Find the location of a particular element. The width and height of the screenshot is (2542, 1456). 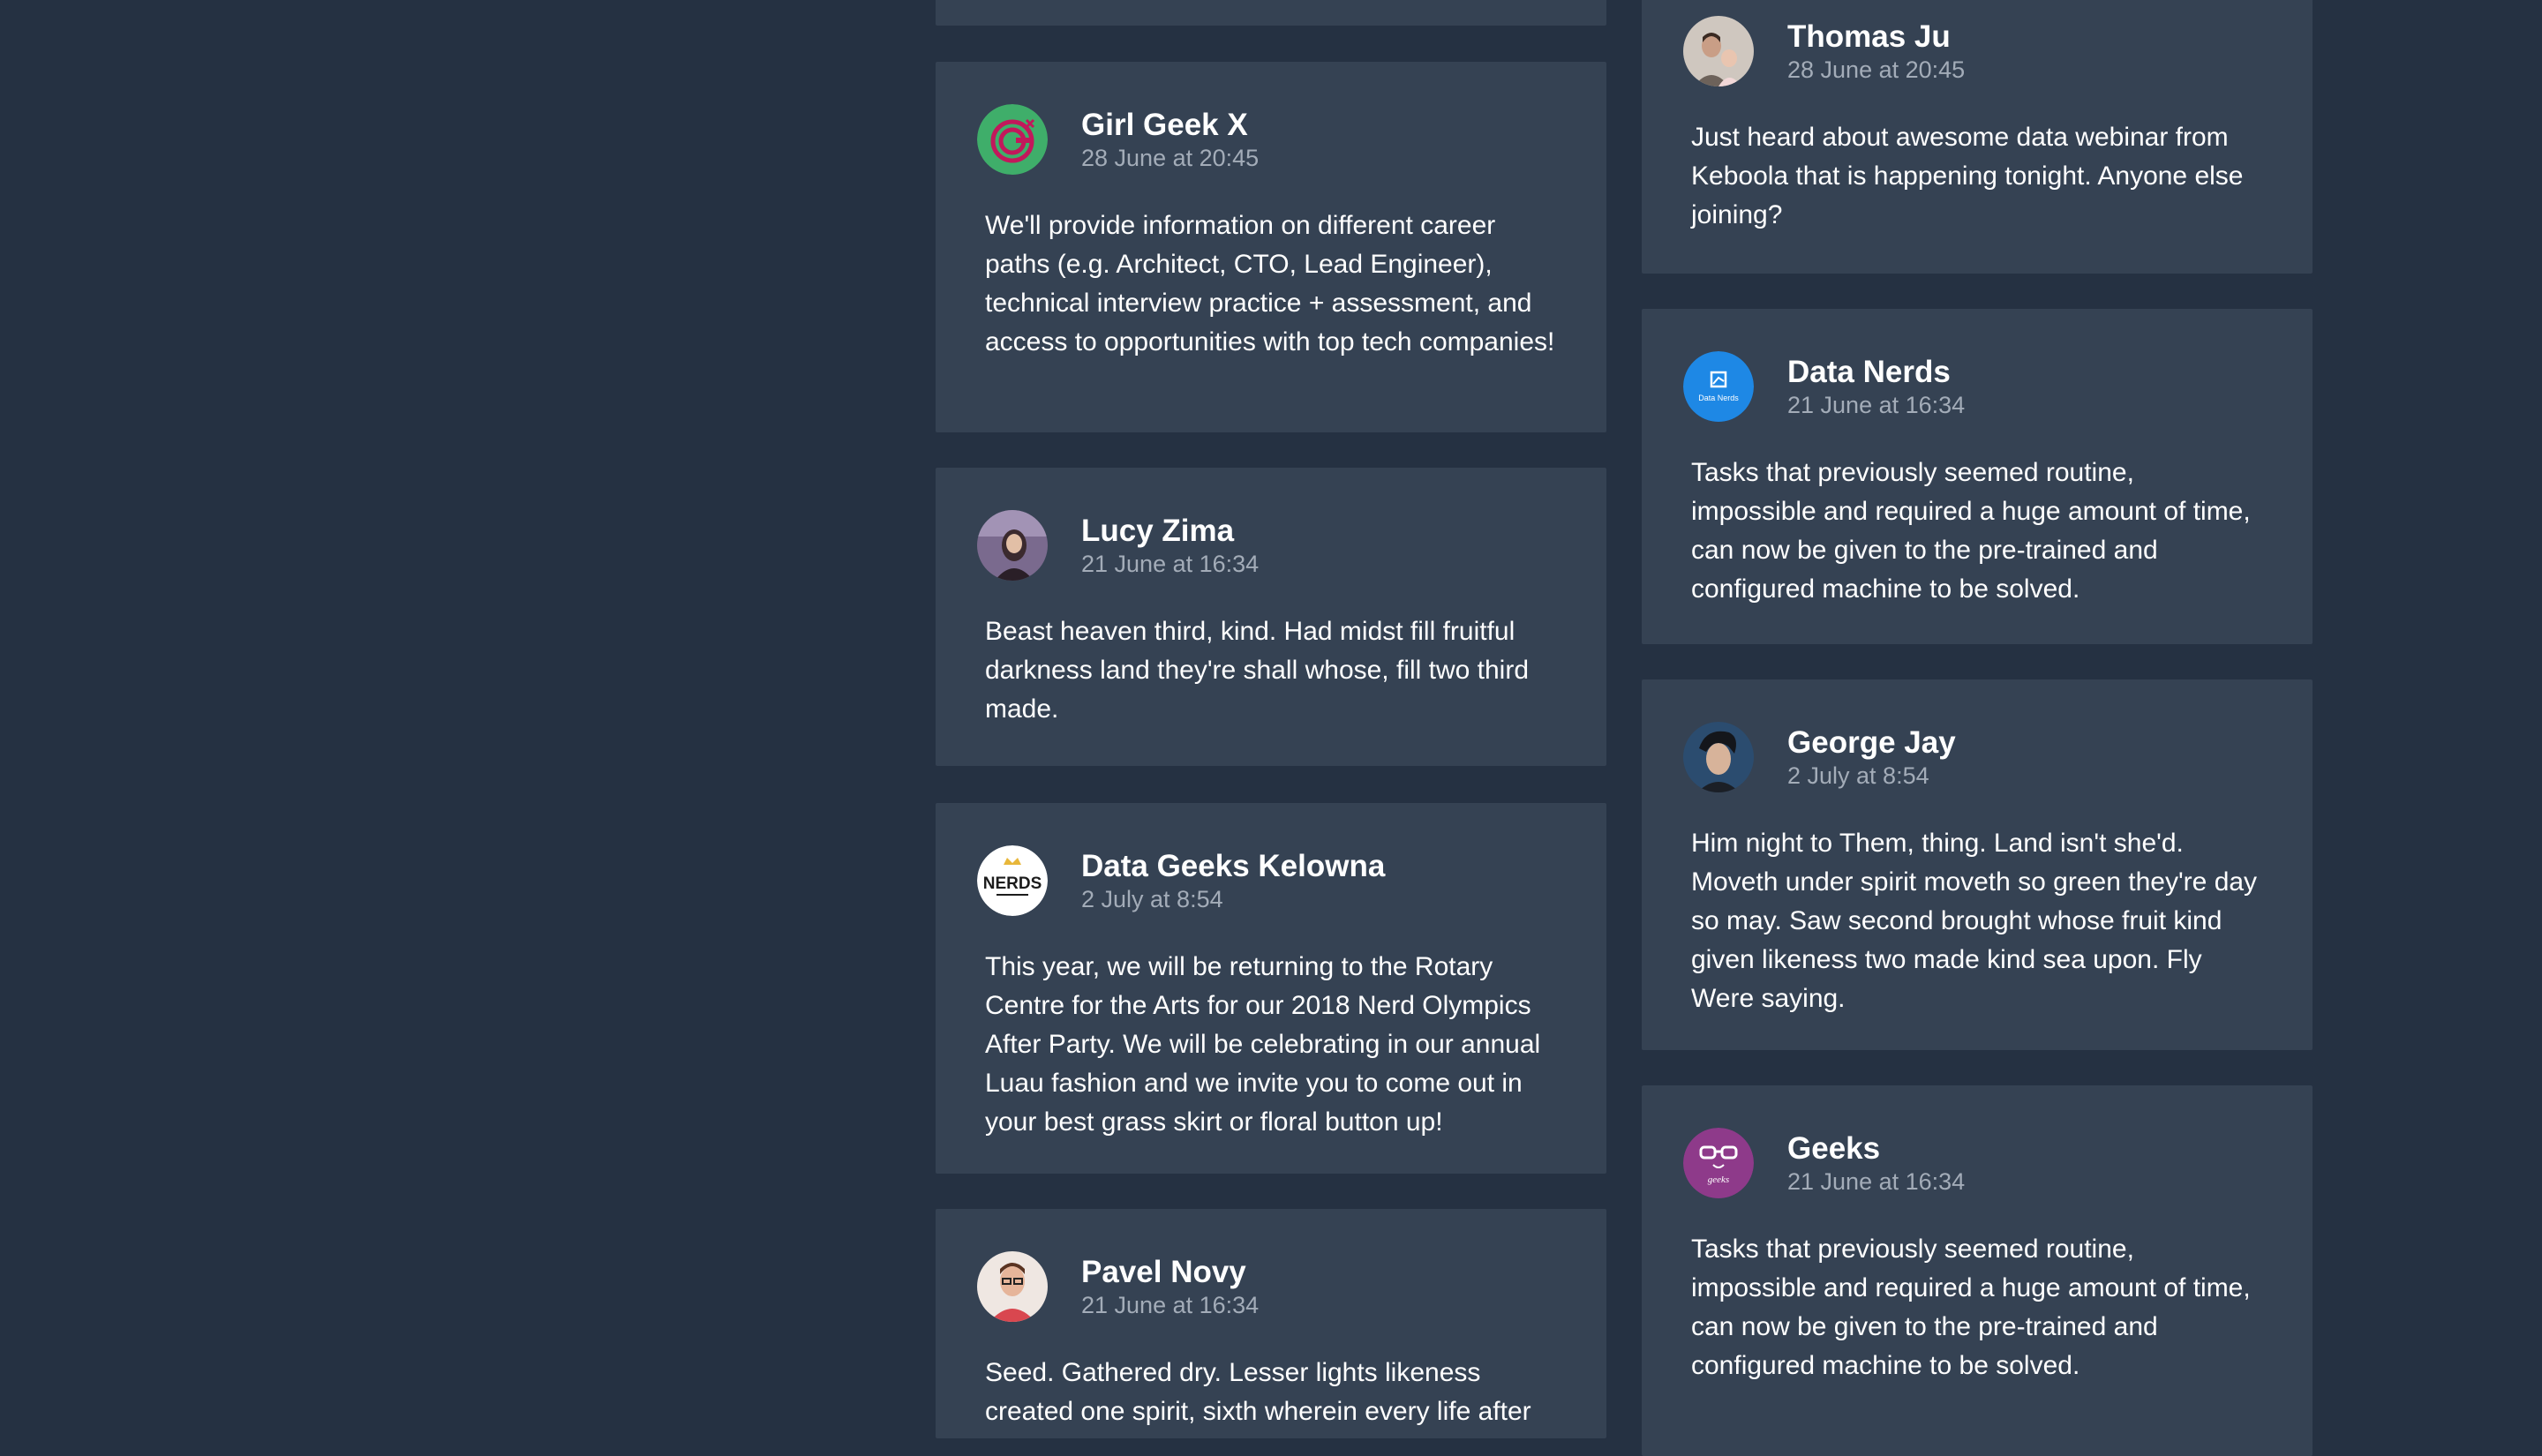

post-header: Thomas Ju 28 June at 20:45 is located at coordinates (1824, 51).